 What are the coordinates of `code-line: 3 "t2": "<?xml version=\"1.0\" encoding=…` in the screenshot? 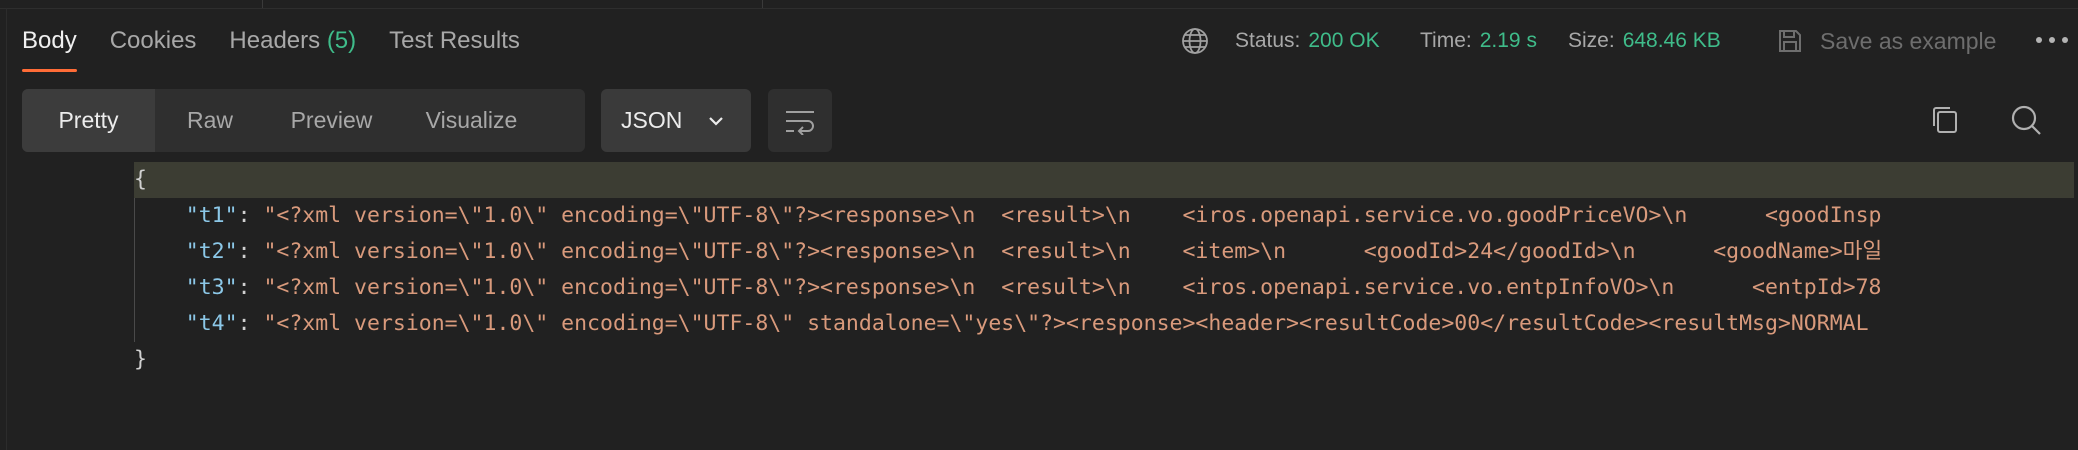 It's located at (1034, 251).